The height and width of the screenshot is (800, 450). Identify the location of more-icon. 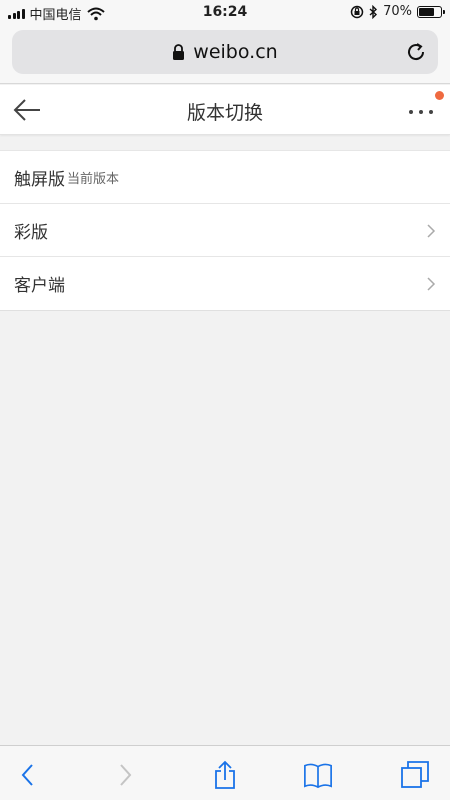
(422, 110).